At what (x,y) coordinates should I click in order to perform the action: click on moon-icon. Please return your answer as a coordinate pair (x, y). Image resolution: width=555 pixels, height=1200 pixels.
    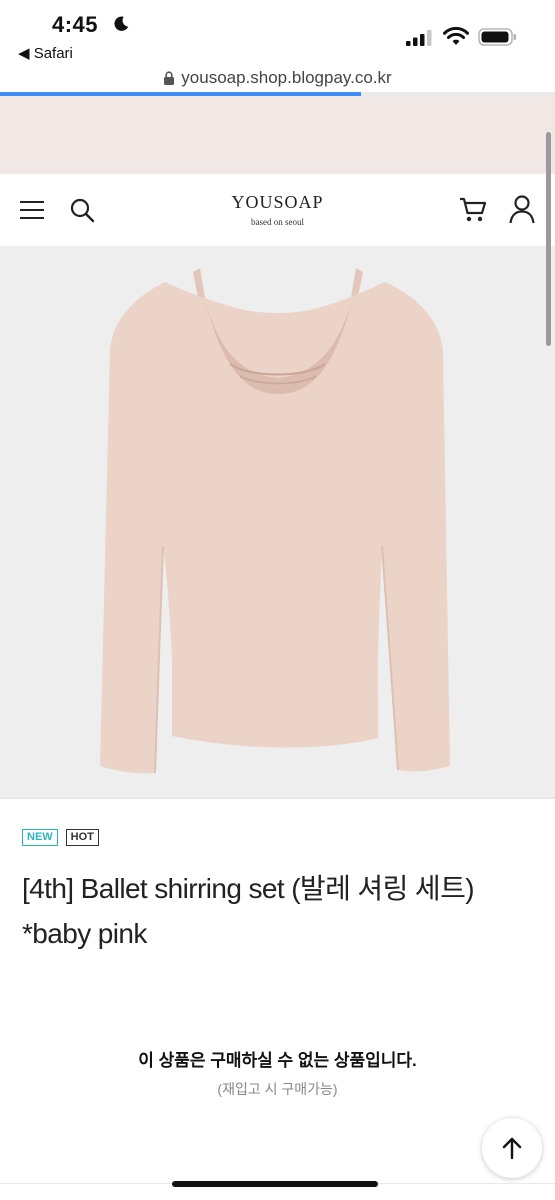
    Looking at the image, I should click on (121, 23).